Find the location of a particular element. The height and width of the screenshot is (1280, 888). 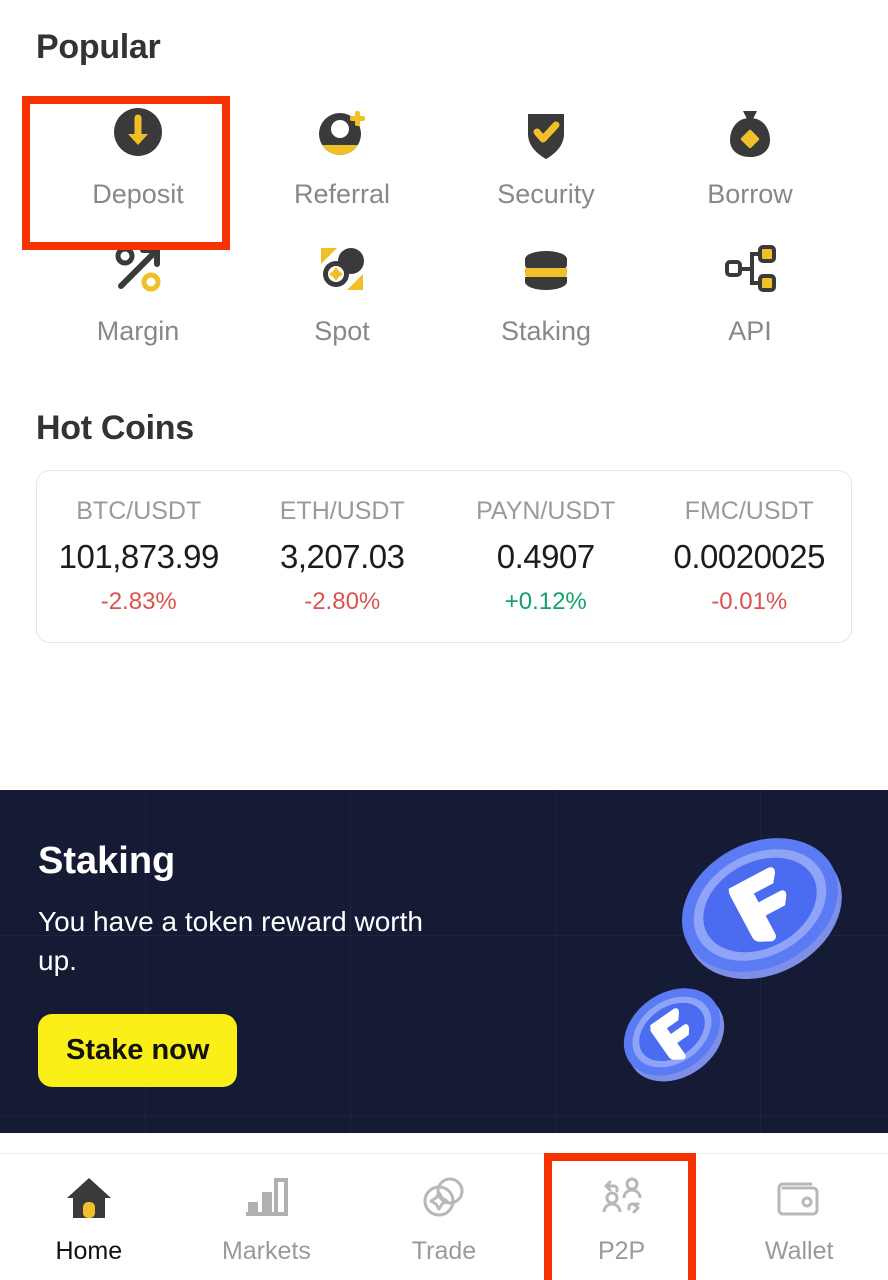

popular-item-label: Spot is located at coordinates (342, 331).